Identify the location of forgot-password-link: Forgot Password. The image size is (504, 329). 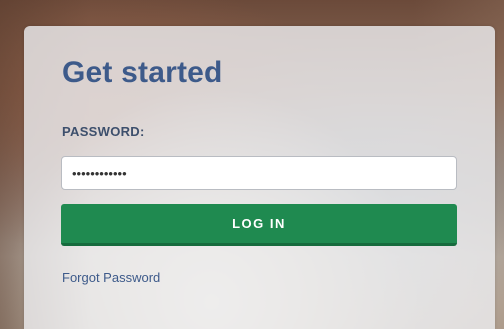
(111, 277).